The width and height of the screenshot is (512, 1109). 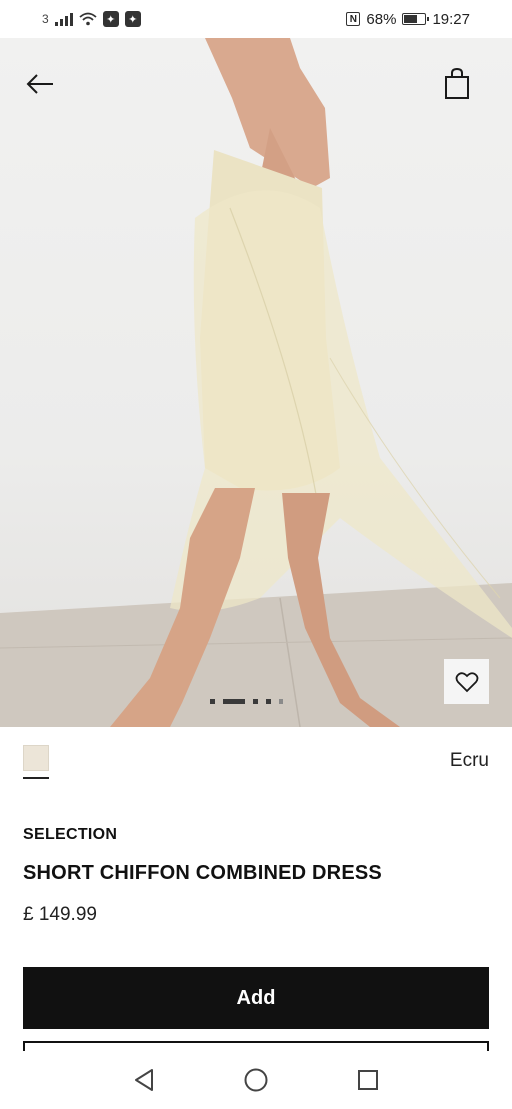 I want to click on square-recents-icon, so click(x=368, y=1080).